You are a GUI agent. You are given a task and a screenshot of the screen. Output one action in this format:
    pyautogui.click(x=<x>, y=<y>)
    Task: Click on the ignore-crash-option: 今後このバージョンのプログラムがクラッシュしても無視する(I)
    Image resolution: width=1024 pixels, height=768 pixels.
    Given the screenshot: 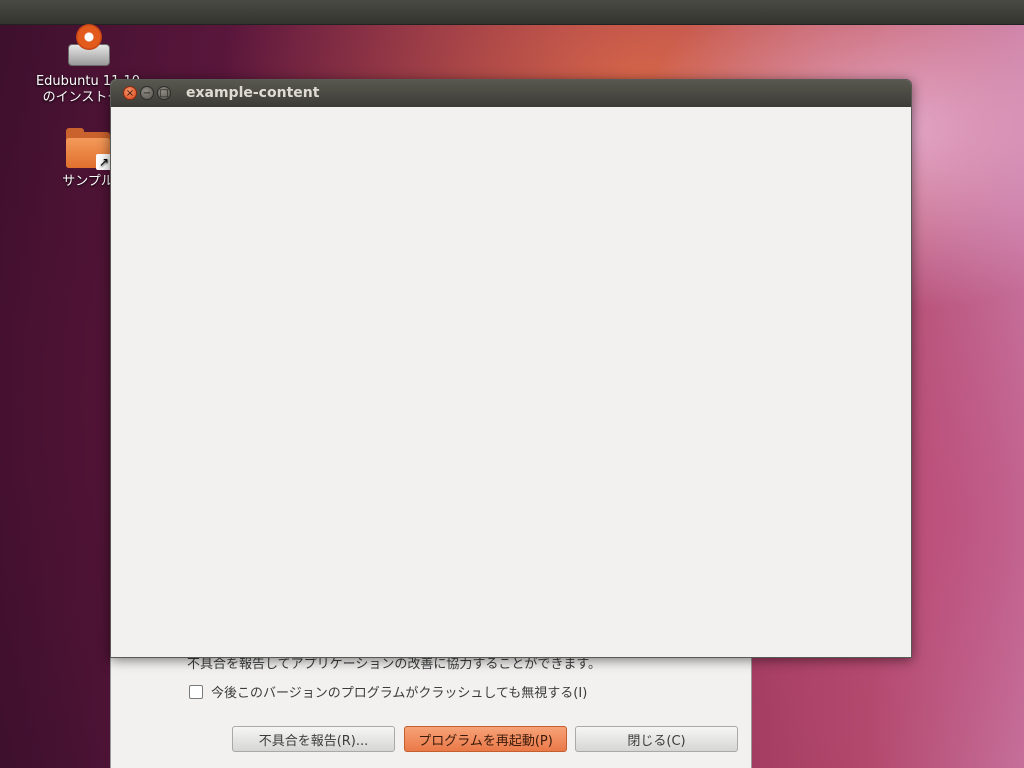 What is the action you would take?
    pyautogui.click(x=388, y=691)
    